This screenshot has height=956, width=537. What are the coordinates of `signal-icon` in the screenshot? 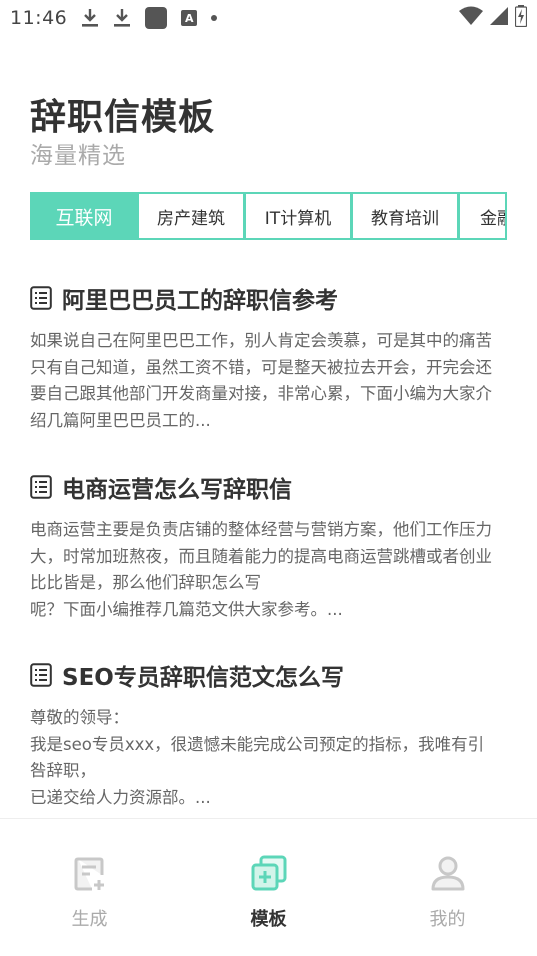 It's located at (499, 18).